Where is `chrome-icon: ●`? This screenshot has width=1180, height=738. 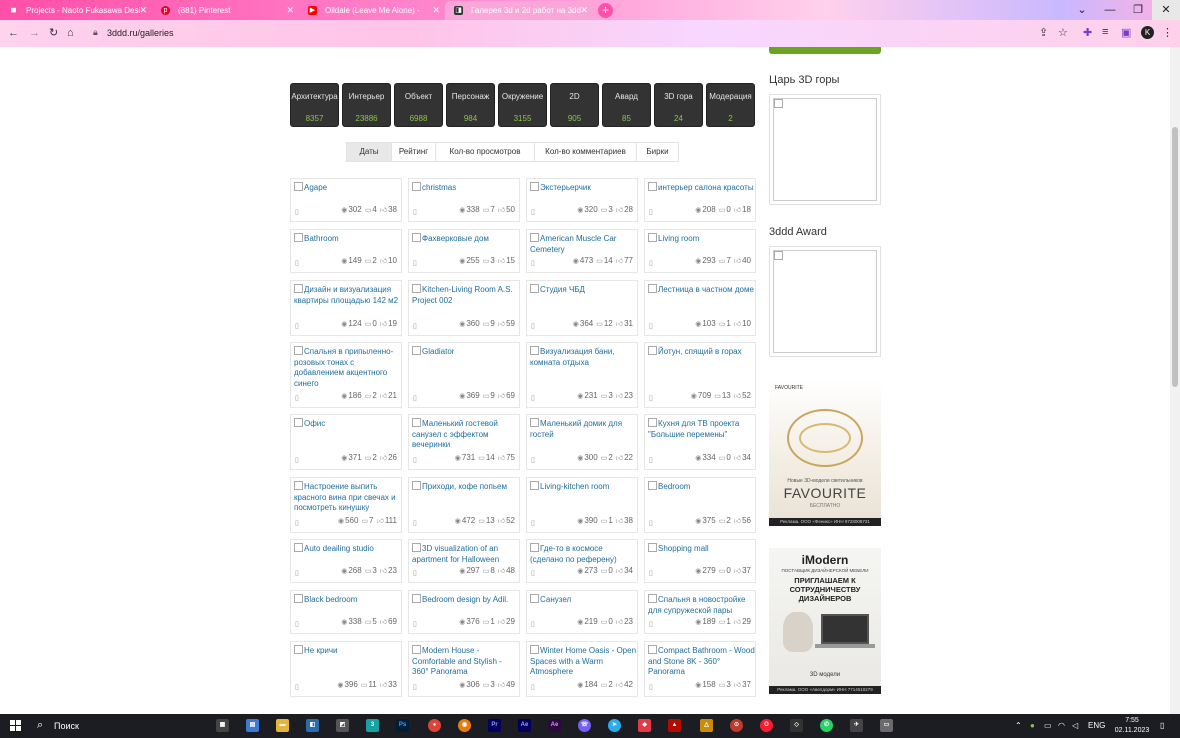
chrome-icon: ● is located at coordinates (434, 725).